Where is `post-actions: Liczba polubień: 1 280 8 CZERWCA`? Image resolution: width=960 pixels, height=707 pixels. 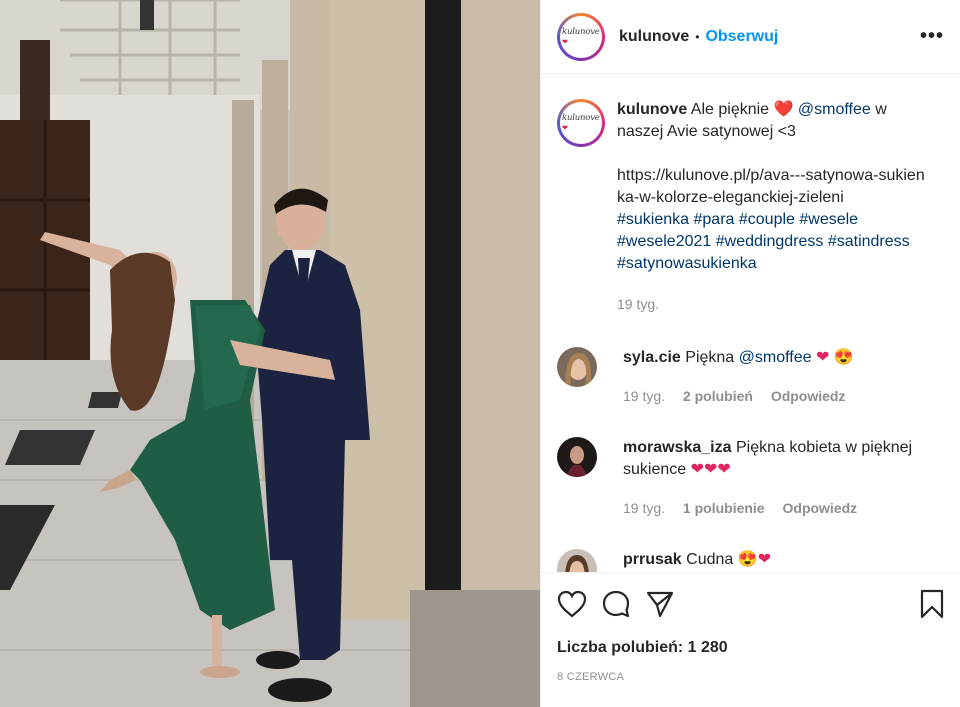
post-actions: Liczba polubień: 1 280 8 CZERWCA is located at coordinates (750, 639).